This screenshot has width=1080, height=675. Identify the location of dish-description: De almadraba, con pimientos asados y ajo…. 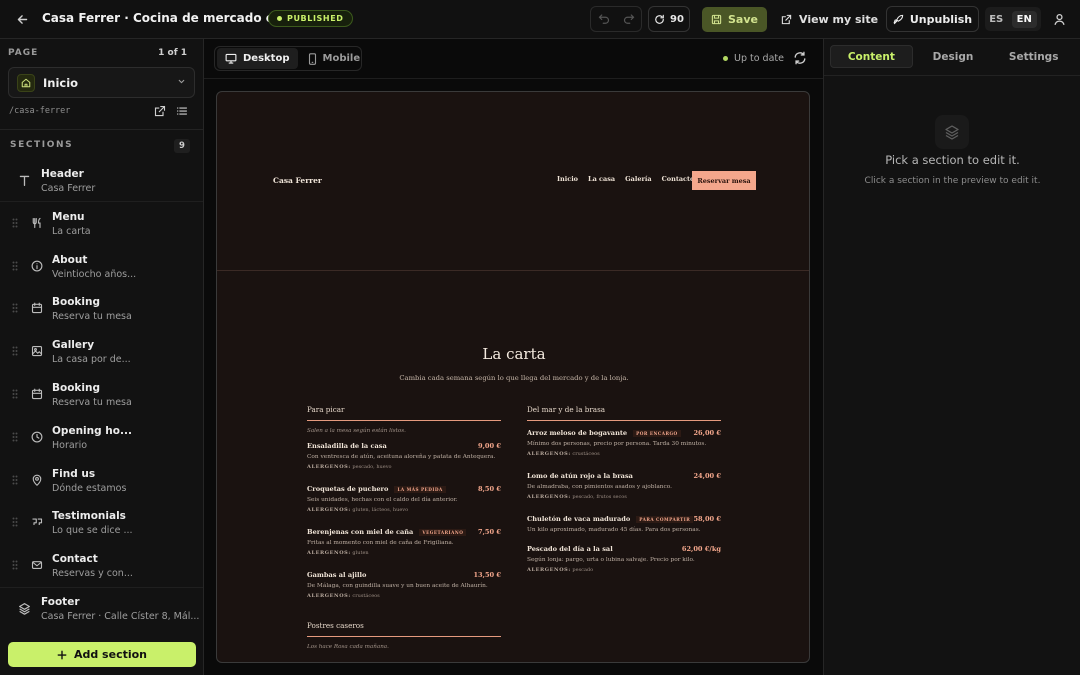
(600, 487).